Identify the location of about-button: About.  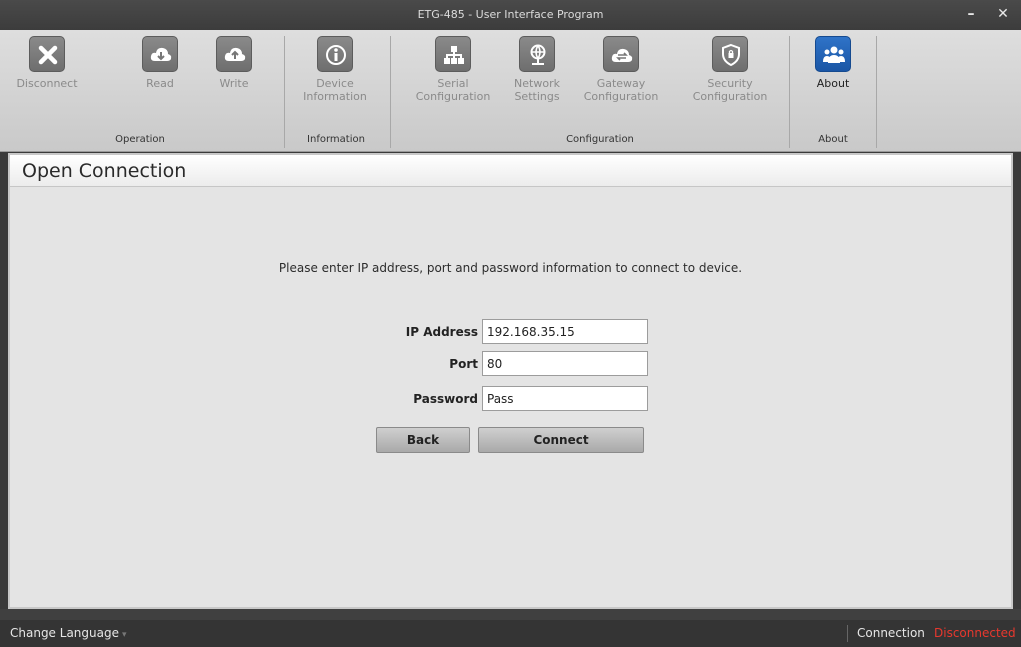
(833, 84).